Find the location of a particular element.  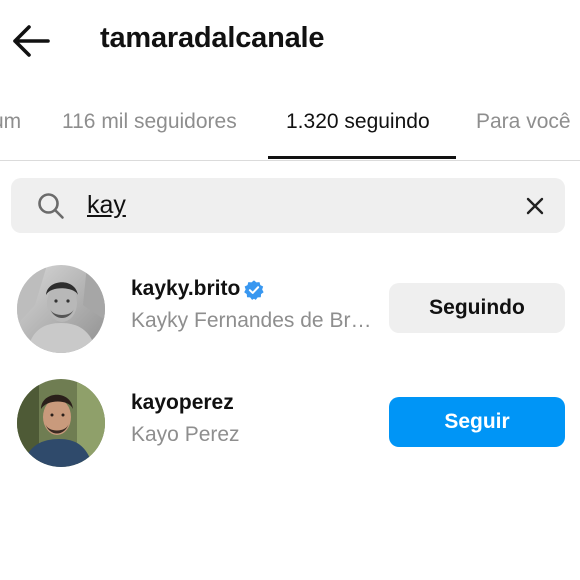

active-tab-indicator is located at coordinates (362, 157).